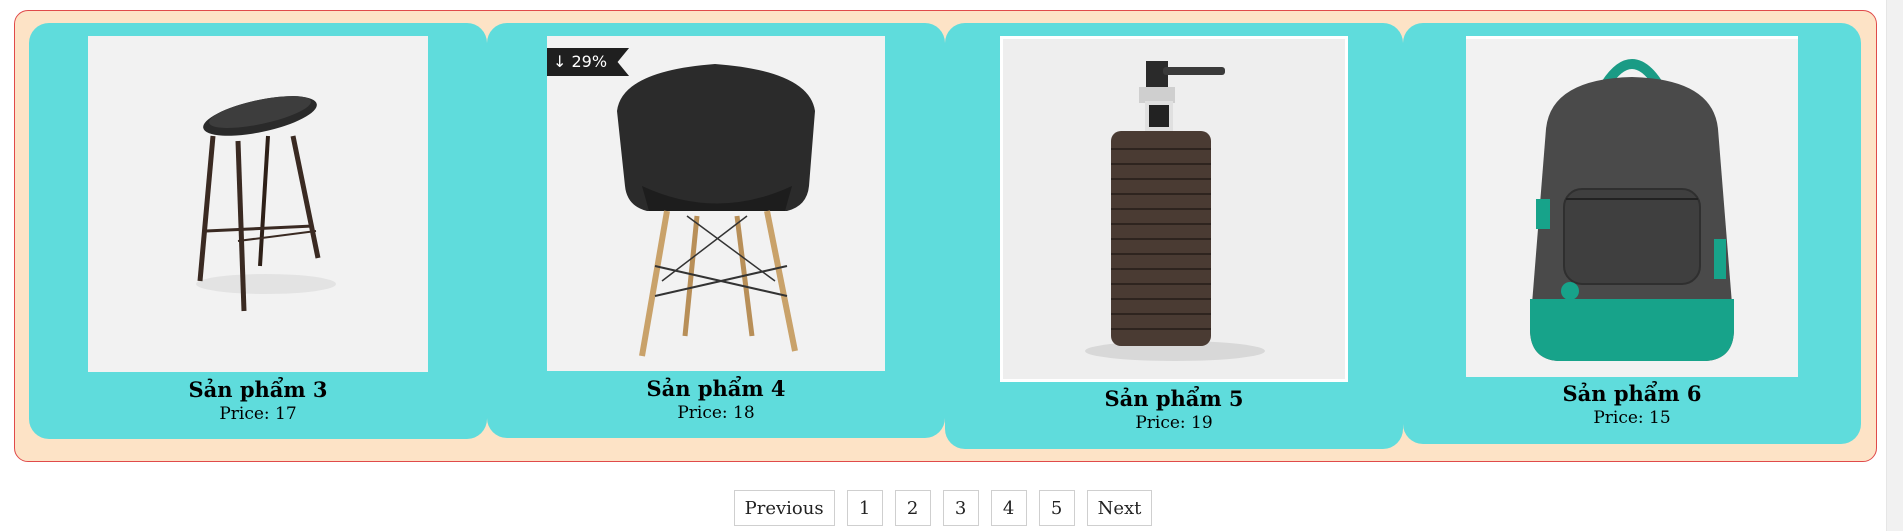  I want to click on product-image-chair: ↓ 29%, so click(716, 203).